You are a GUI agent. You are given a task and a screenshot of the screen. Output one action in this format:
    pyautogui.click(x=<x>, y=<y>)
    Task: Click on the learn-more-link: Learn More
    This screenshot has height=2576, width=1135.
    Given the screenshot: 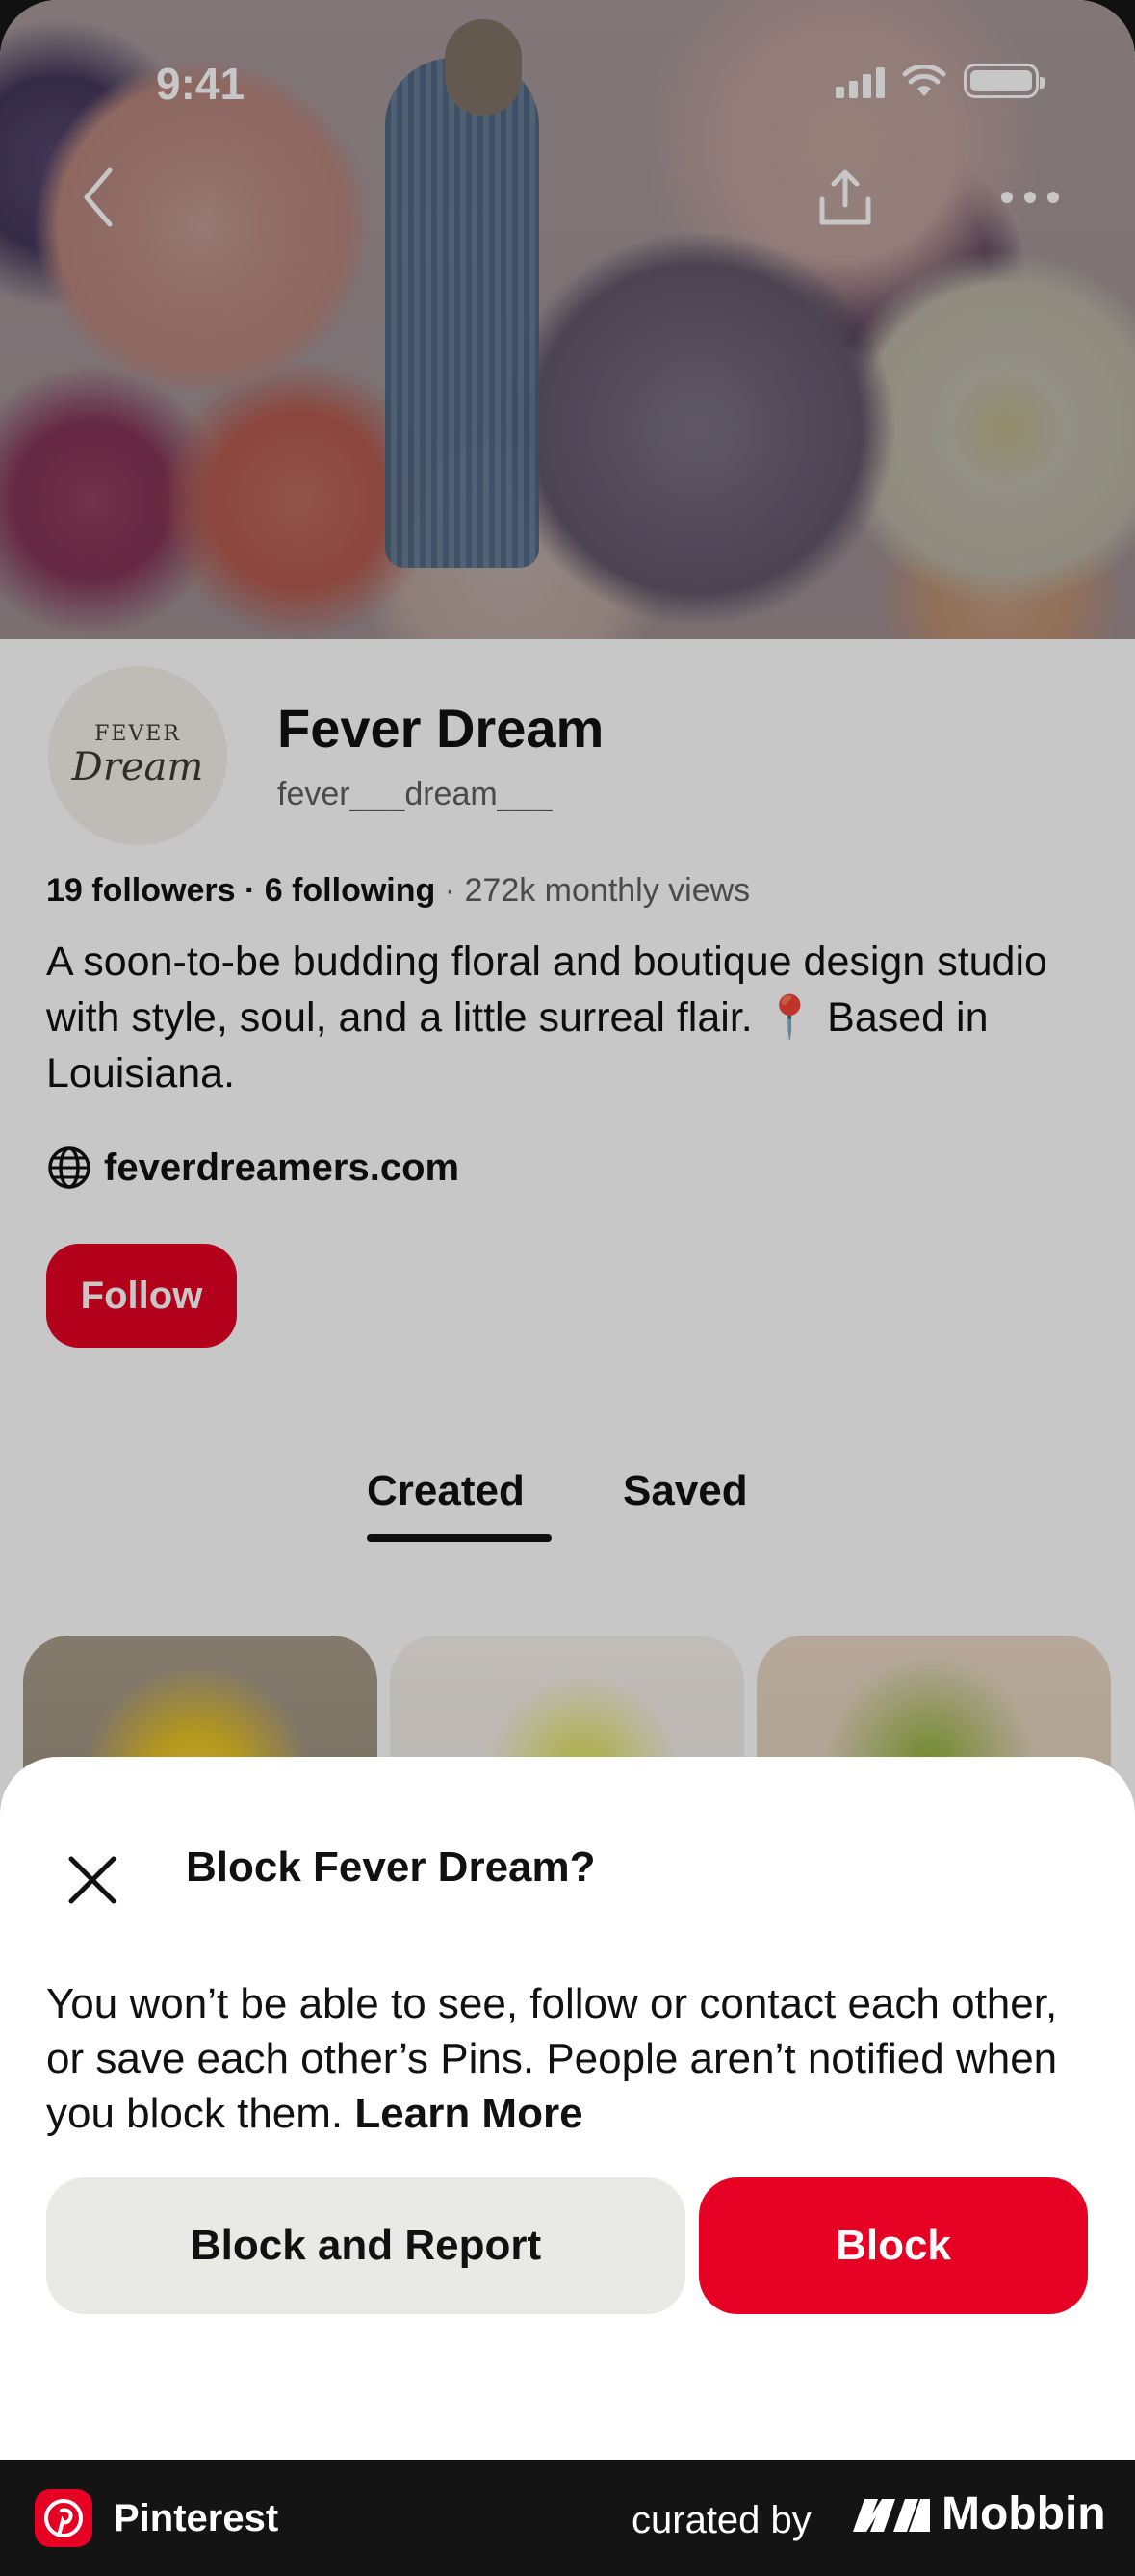 What is the action you would take?
    pyautogui.click(x=468, y=2113)
    